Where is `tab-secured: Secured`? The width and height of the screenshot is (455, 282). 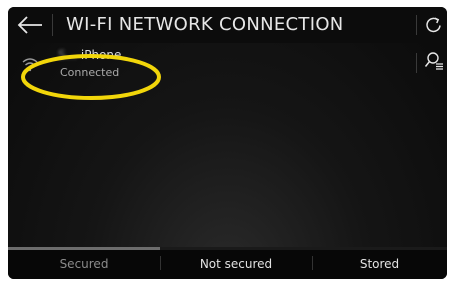
tab-secured: Secured is located at coordinates (84, 264).